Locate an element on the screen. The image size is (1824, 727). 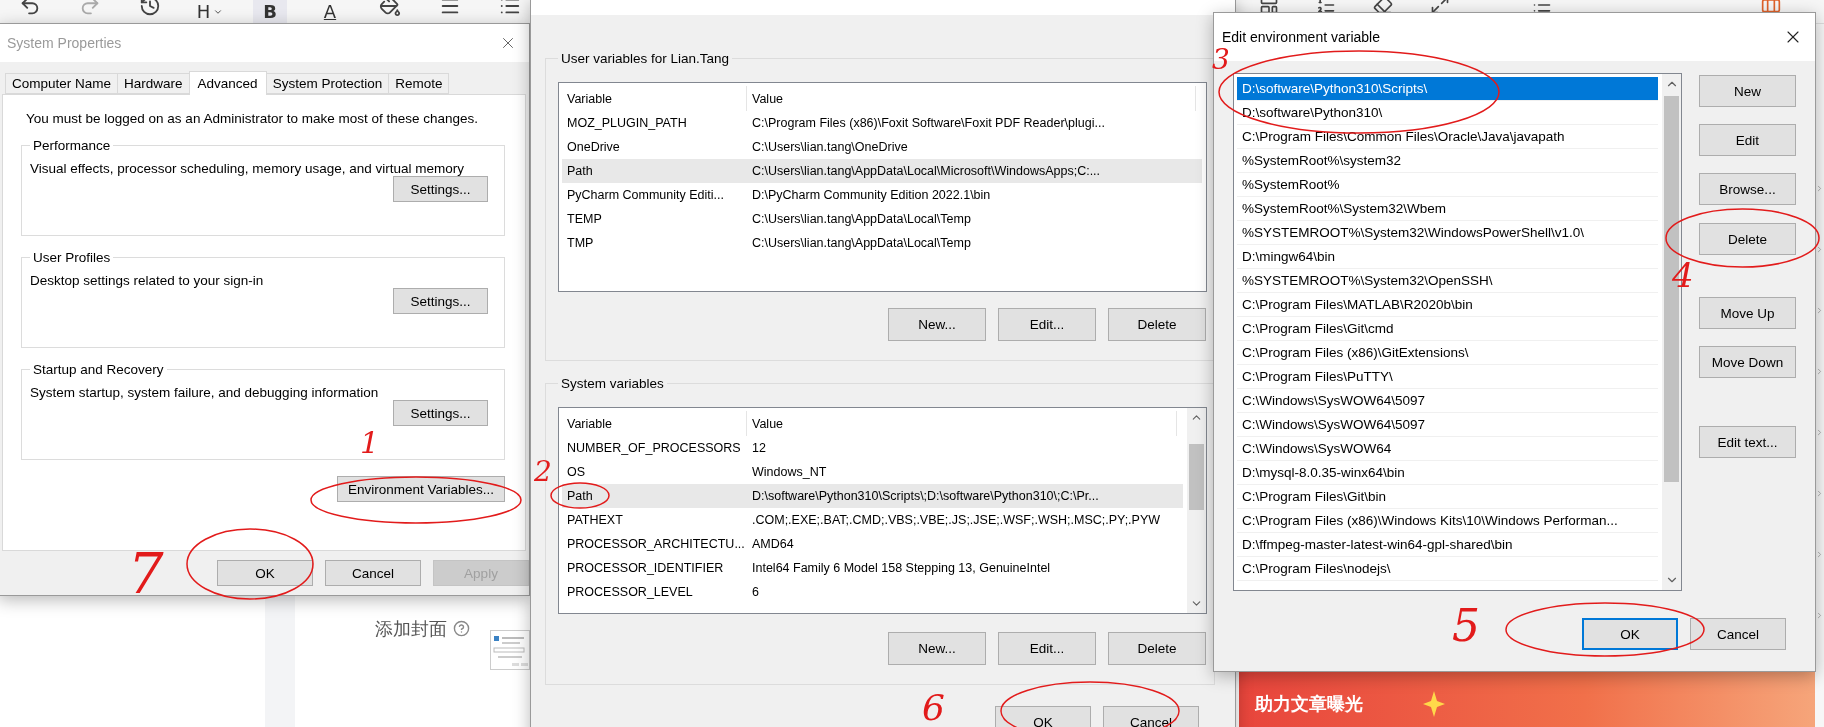
list-item: C:\Program Files\nodejs\ is located at coordinates (1447, 569).